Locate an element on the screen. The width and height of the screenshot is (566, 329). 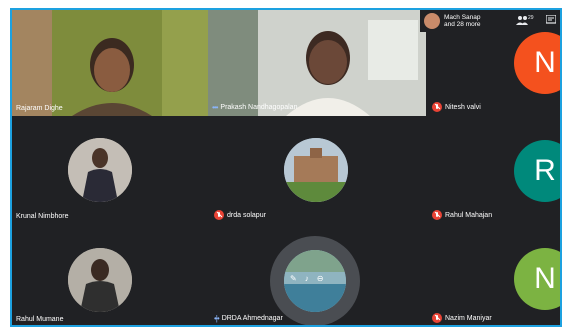
participant-name: Nitesh valvi is located at coordinates (456, 107).